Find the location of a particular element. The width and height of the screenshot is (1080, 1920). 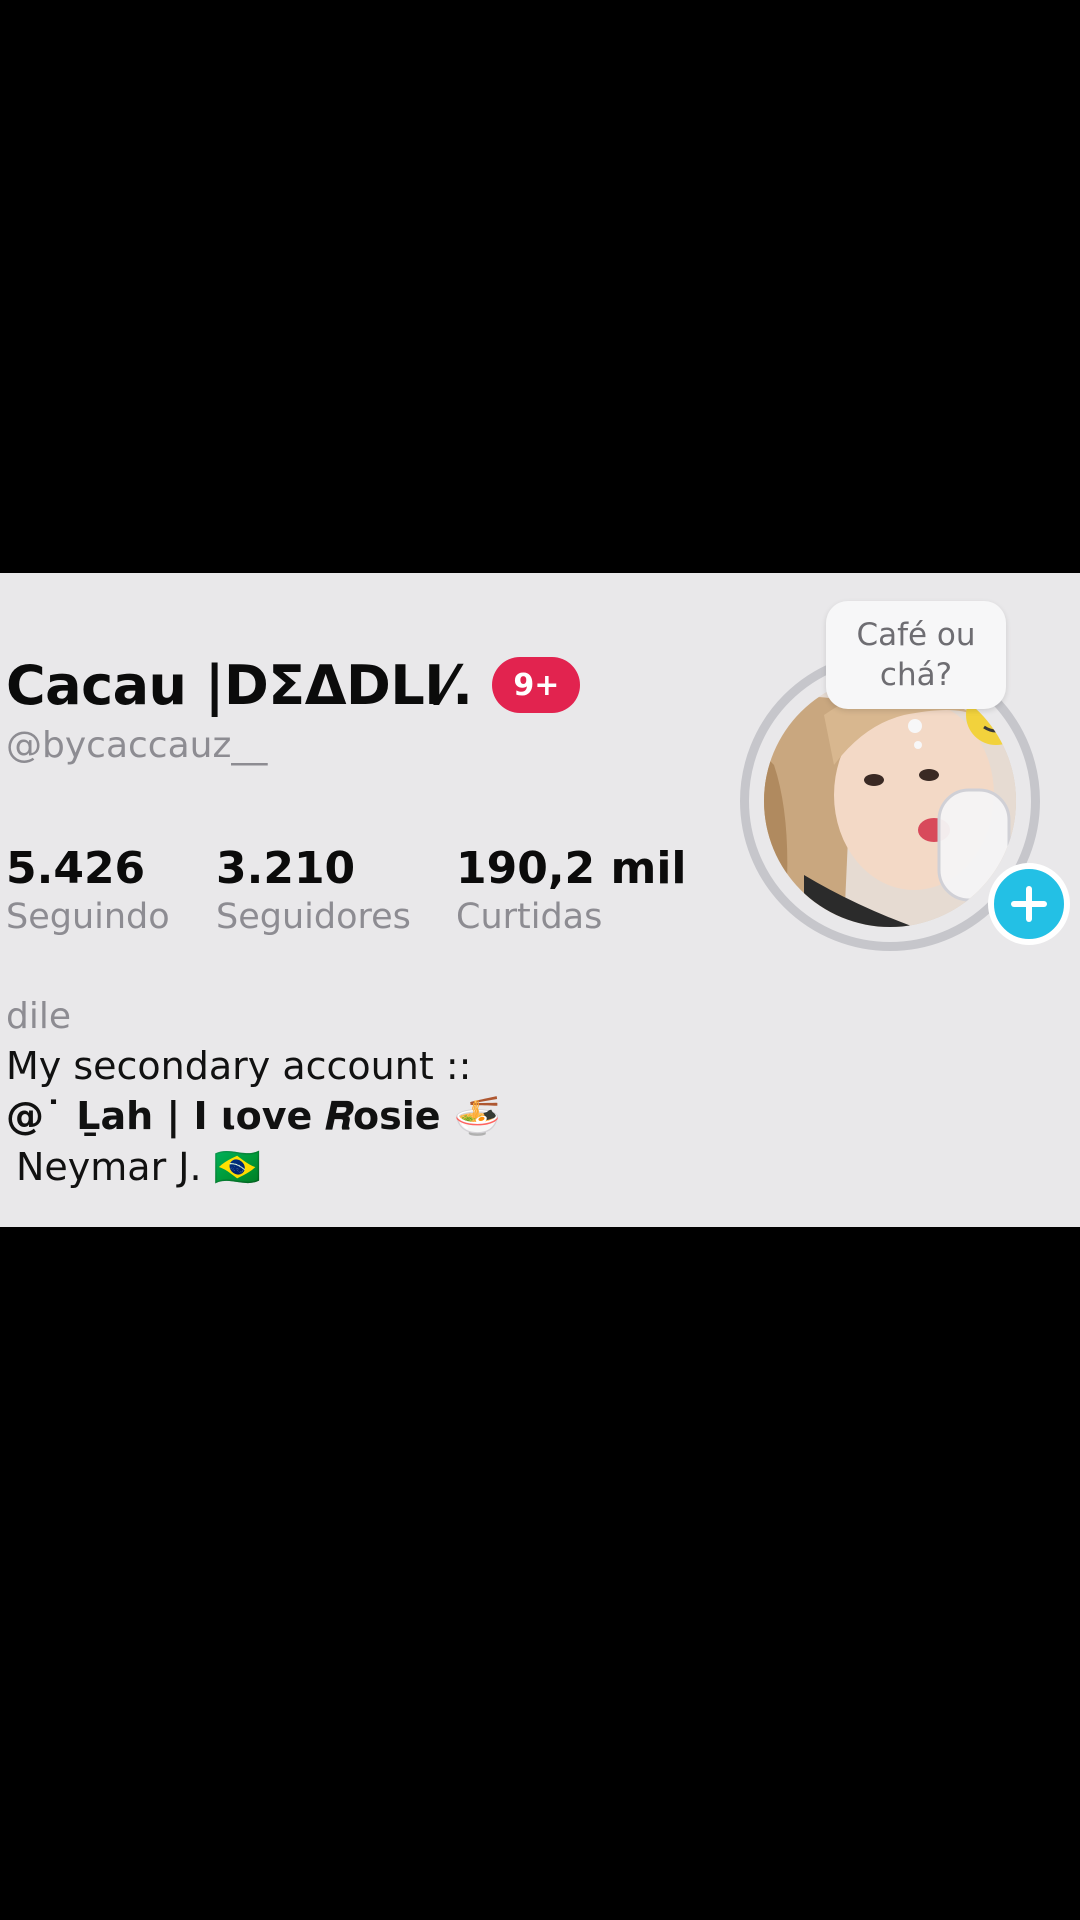

username: @bycaccauz__ is located at coordinates (137, 745).